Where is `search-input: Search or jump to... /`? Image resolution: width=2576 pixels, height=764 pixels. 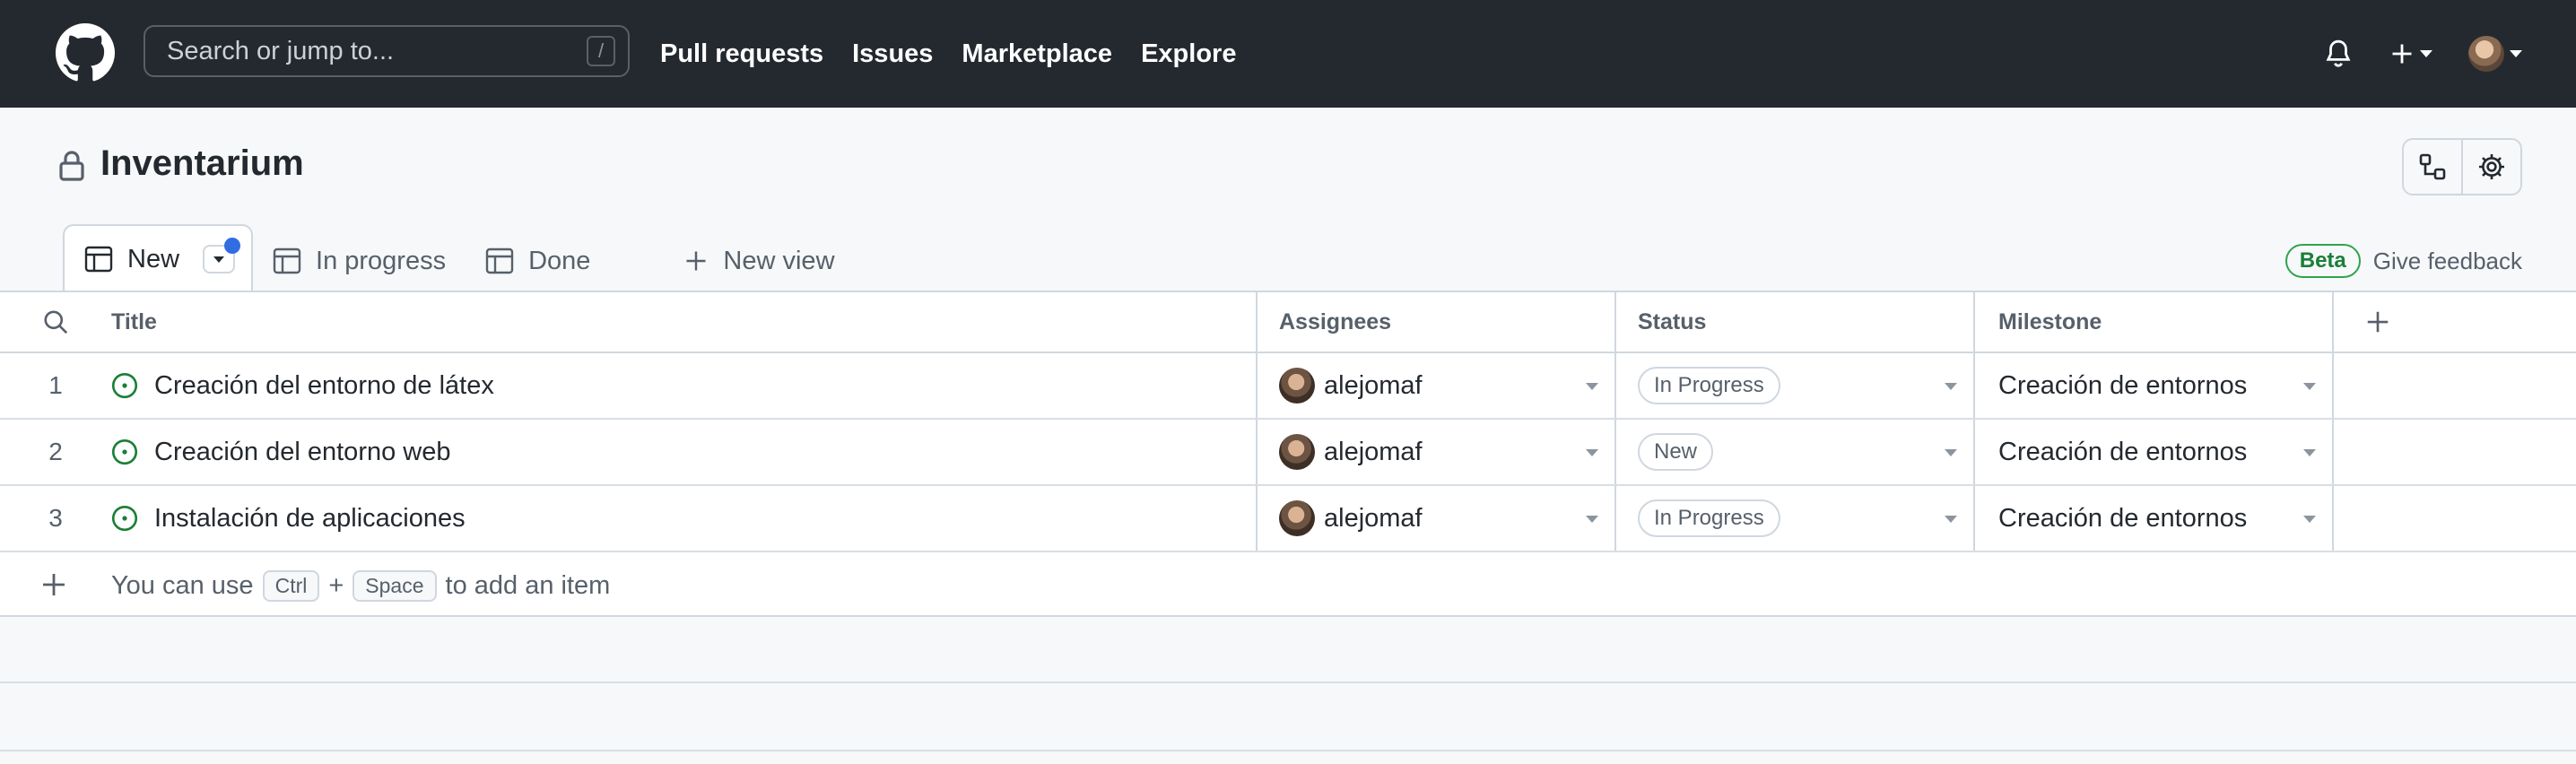
search-input: Search or jump to... / is located at coordinates (387, 51).